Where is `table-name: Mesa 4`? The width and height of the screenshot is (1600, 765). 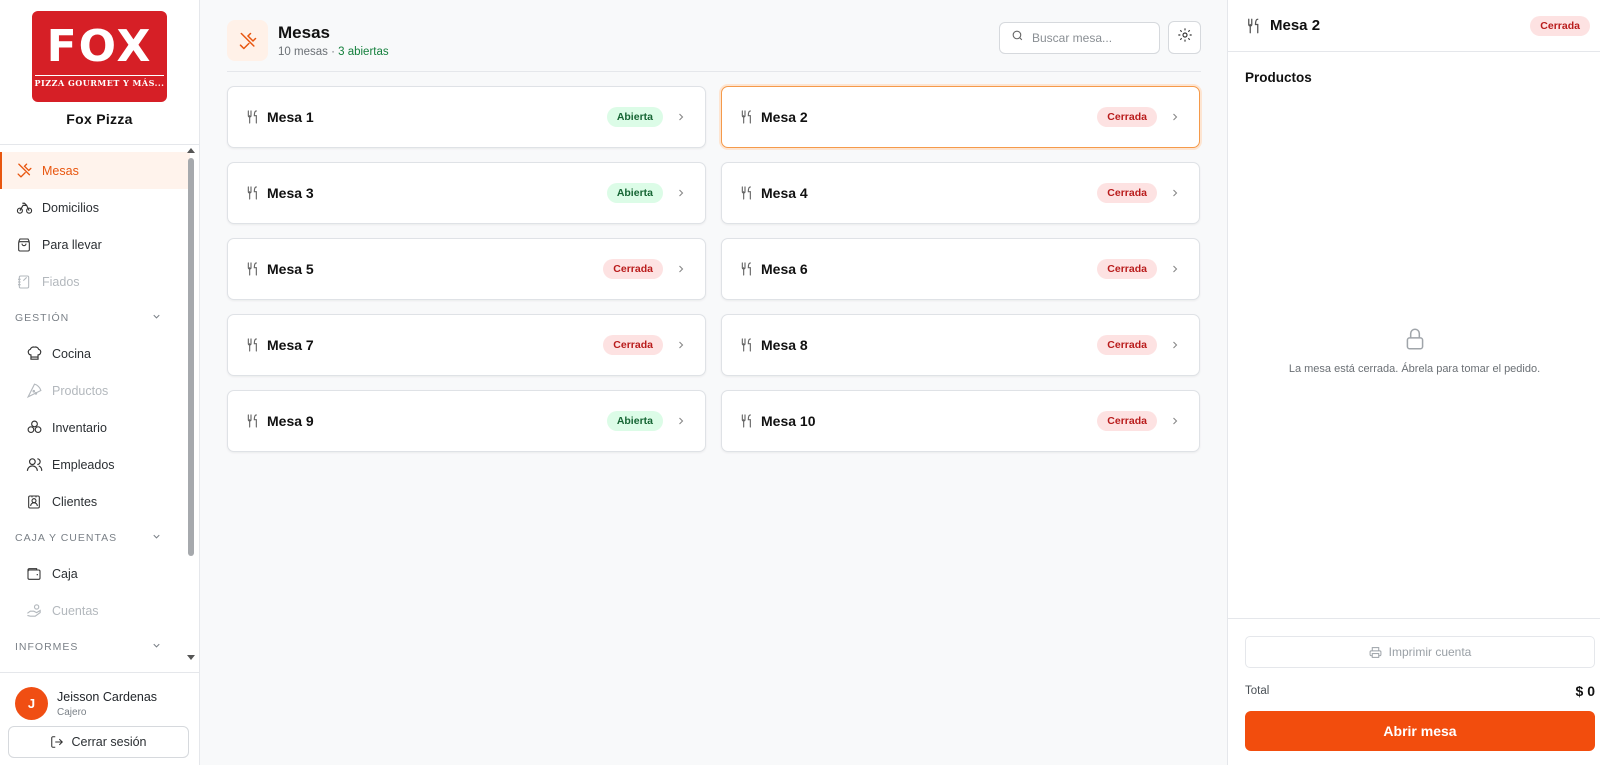
table-name: Mesa 4 is located at coordinates (784, 193).